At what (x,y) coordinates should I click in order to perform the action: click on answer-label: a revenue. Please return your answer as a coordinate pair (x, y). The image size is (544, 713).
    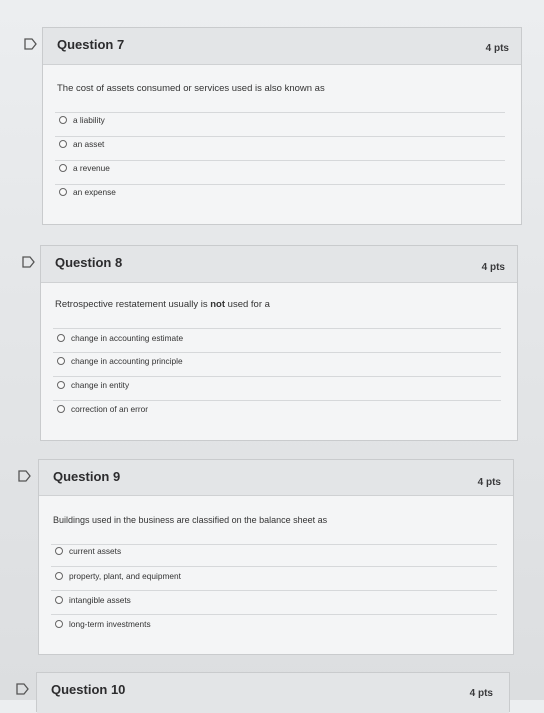
    Looking at the image, I should click on (91, 168).